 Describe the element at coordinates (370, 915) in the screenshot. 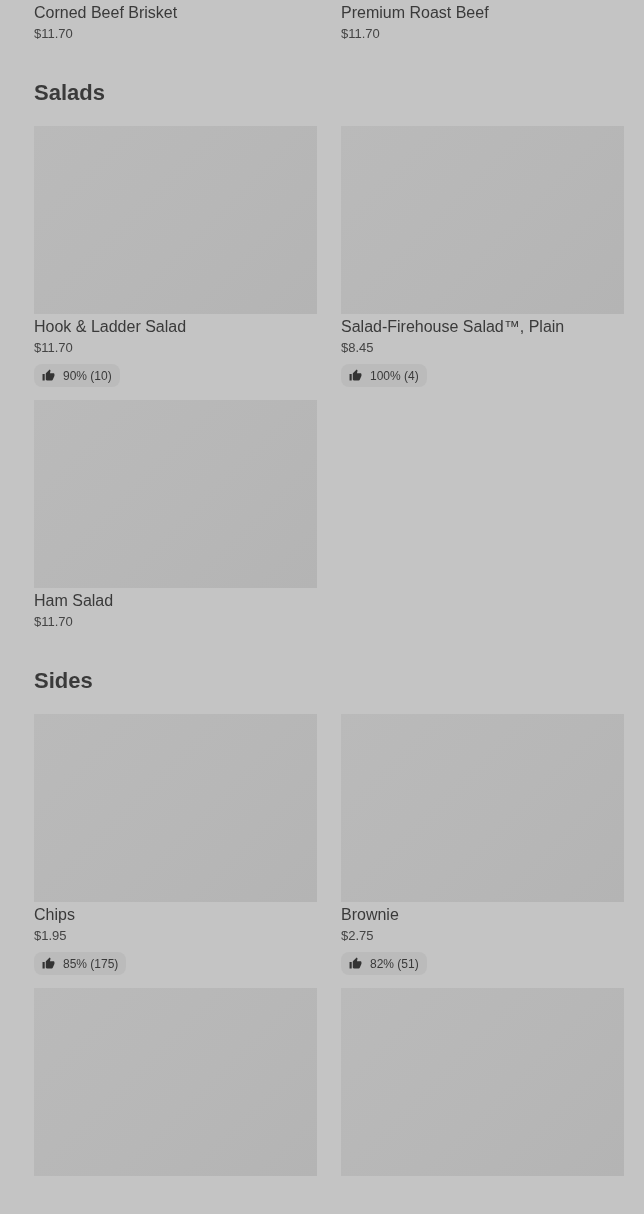

I see `item-name: Brownie` at that location.